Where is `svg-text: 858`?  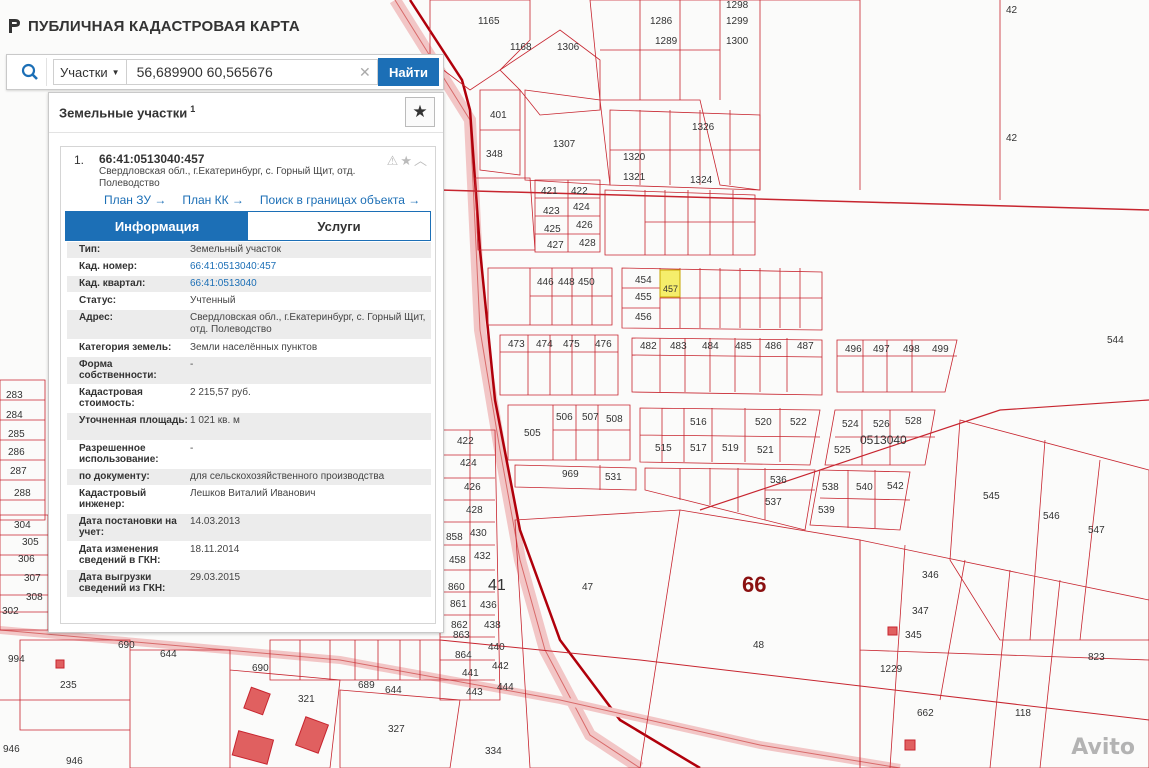 svg-text: 858 is located at coordinates (454, 537).